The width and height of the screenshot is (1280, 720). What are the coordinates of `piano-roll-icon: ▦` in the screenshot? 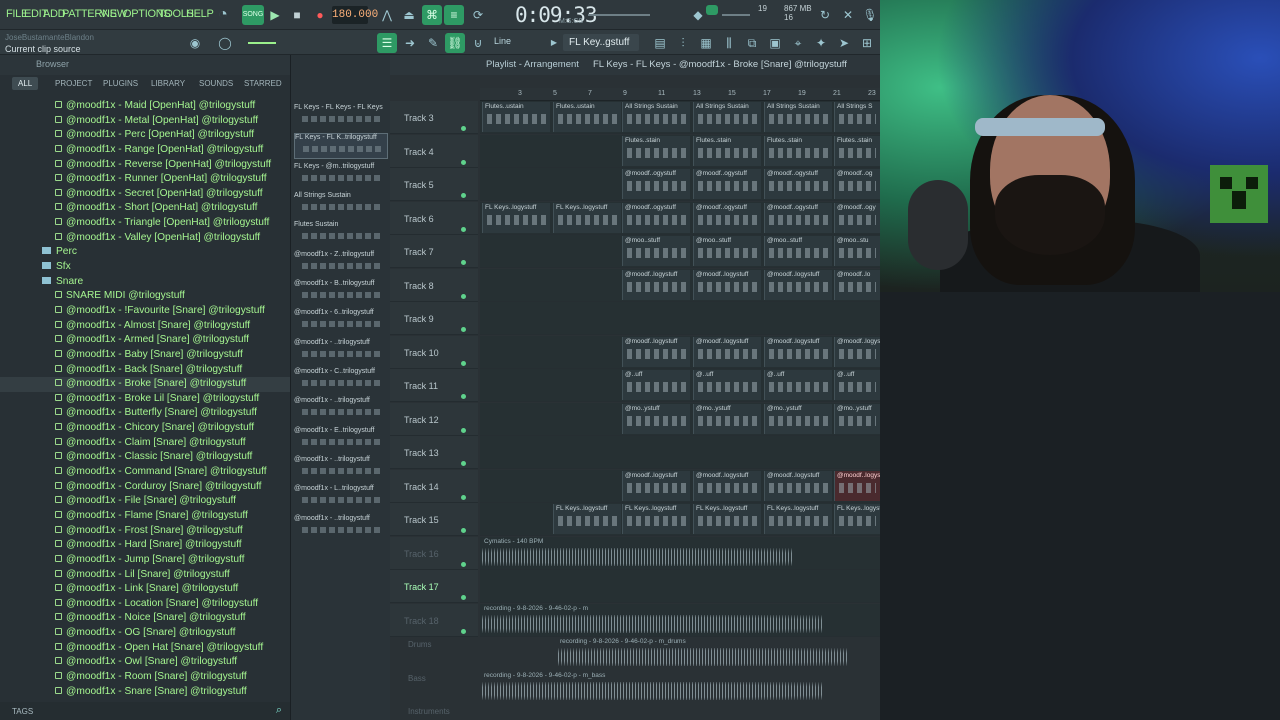 It's located at (706, 43).